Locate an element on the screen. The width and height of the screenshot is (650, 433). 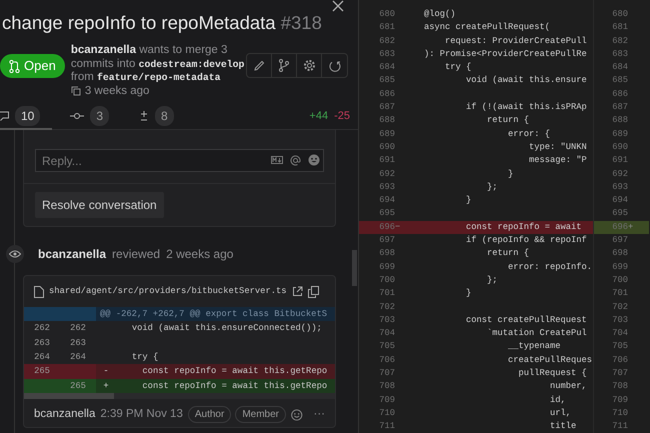
line-number: 705 is located at coordinates (386, 347).